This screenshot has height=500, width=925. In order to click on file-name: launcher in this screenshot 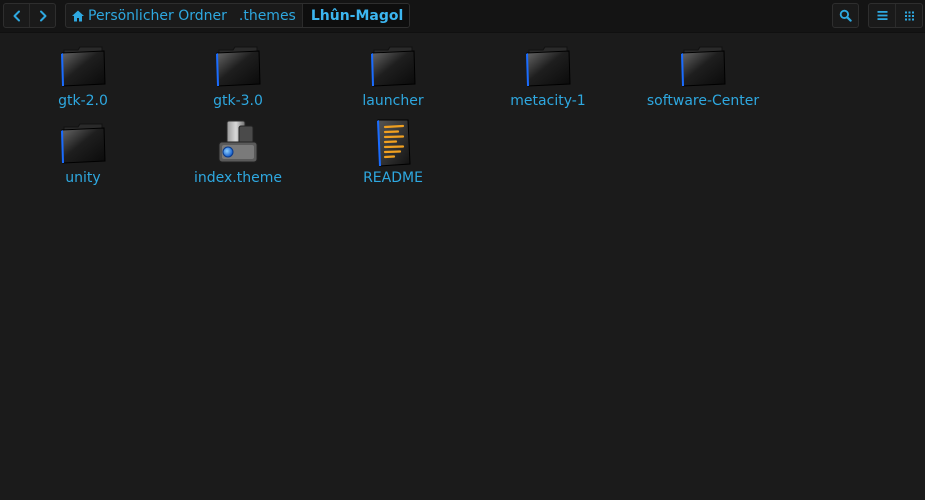, I will do `click(393, 101)`.